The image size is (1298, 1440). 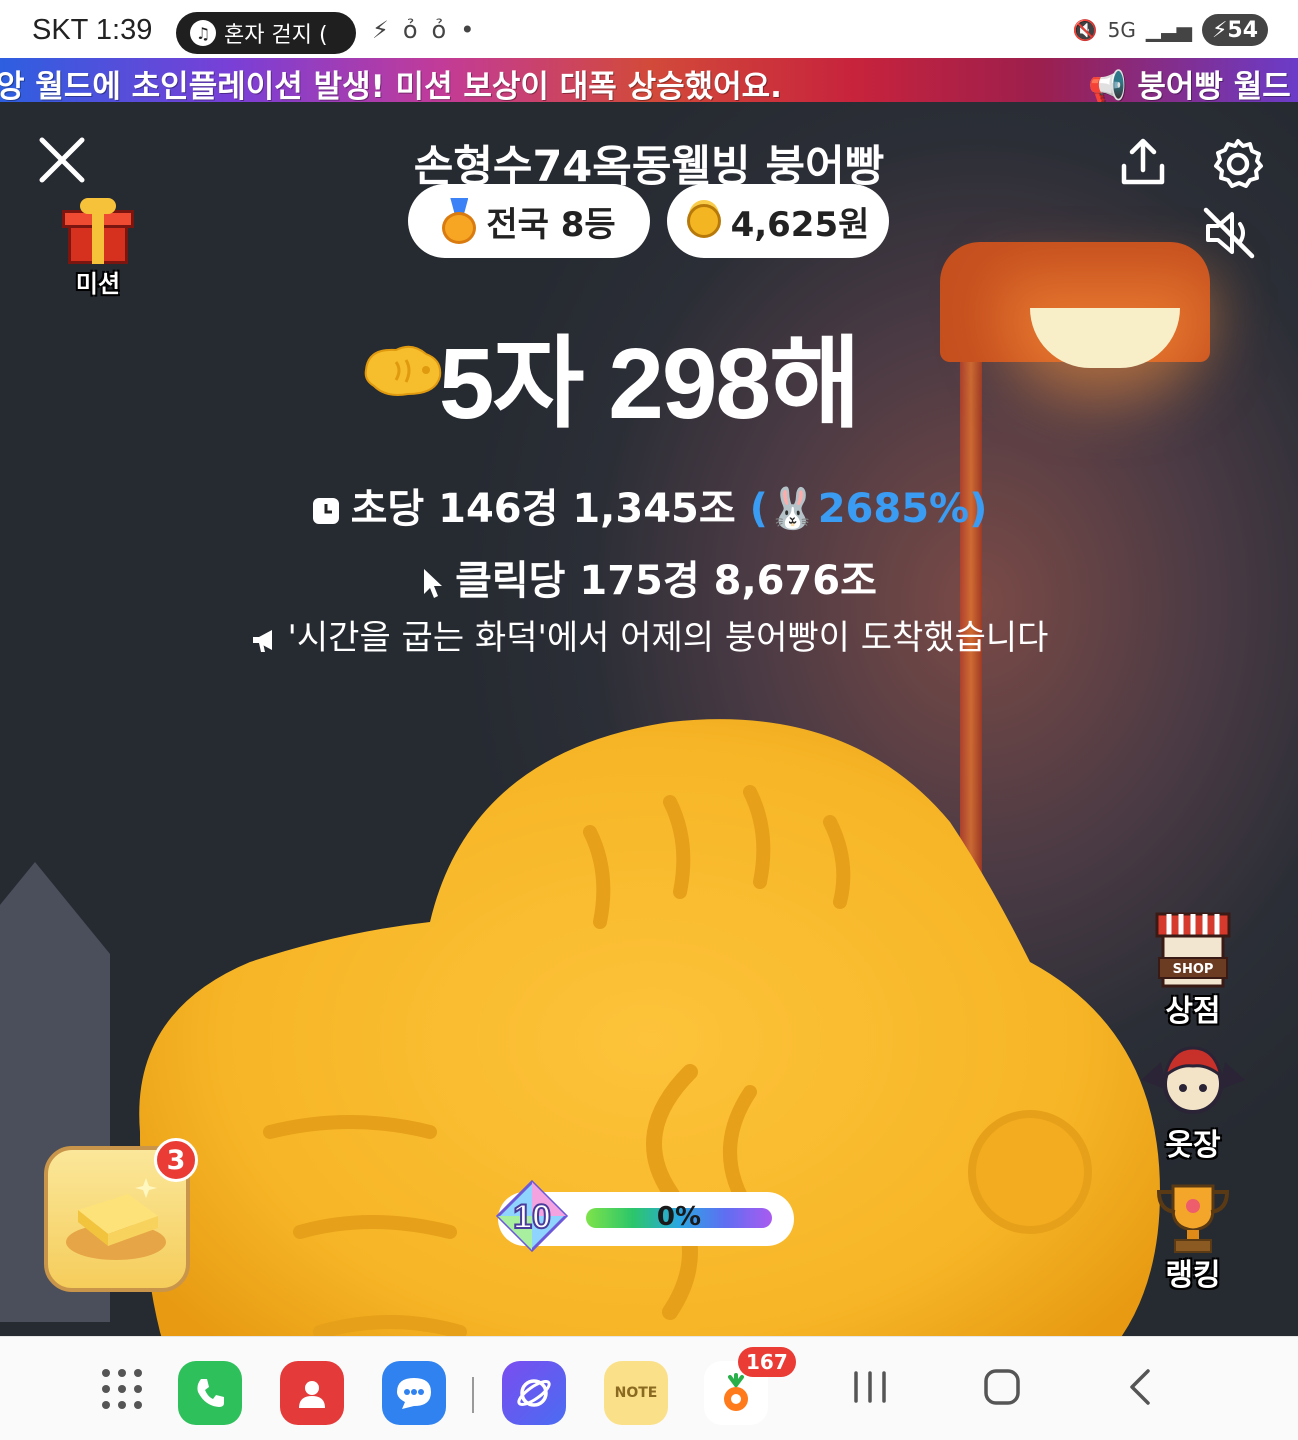 I want to click on mission-button: 미션, so click(x=98, y=248).